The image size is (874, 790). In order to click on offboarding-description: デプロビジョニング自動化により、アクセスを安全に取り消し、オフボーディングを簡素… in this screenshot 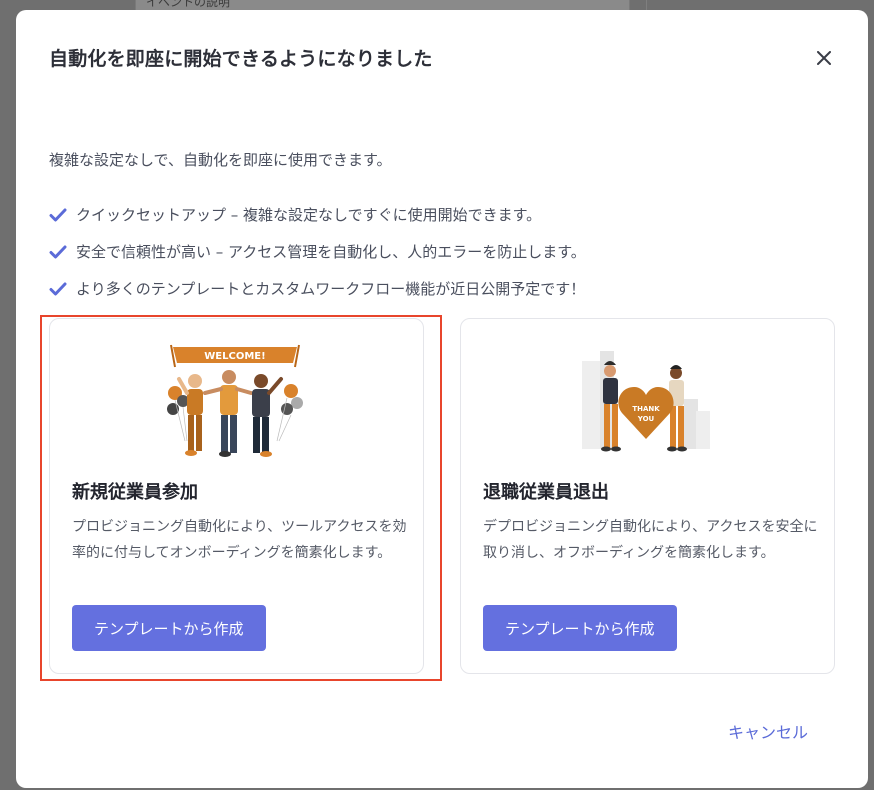, I will do `click(650, 540)`.